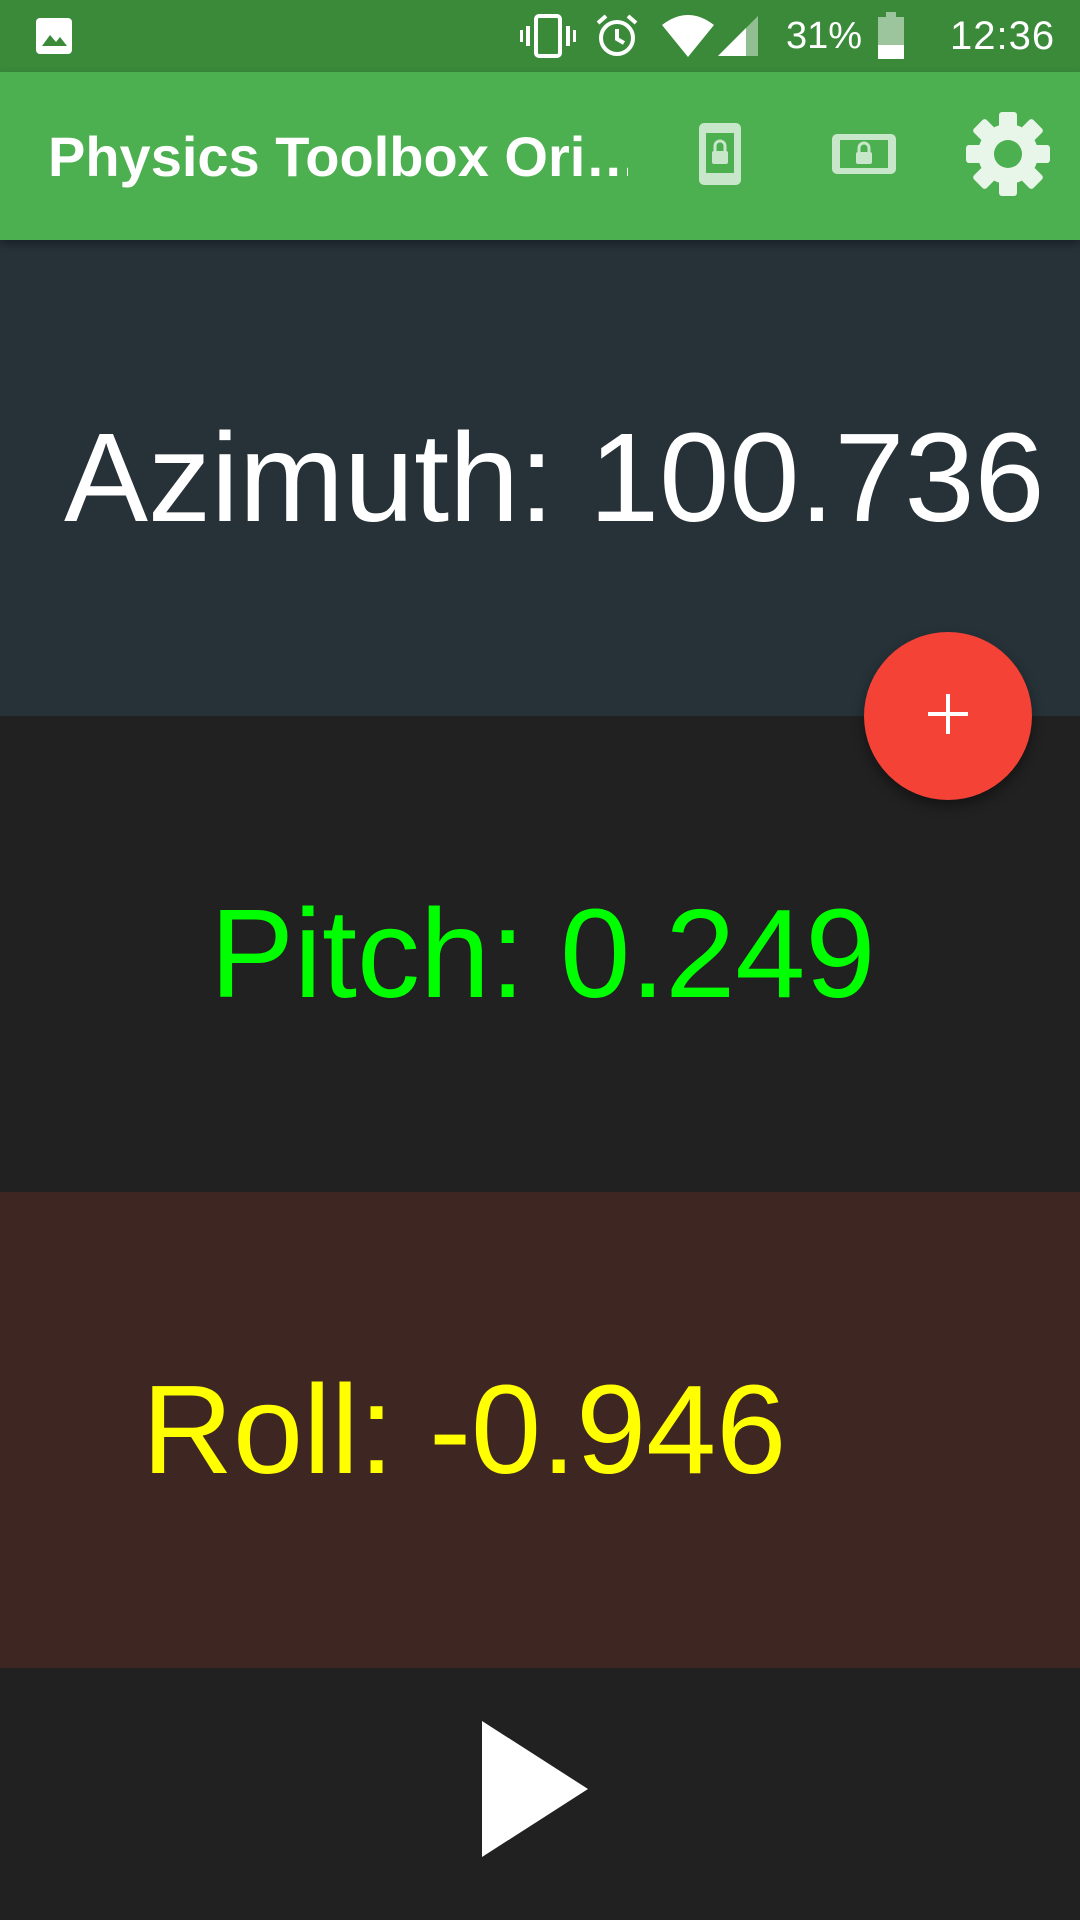 This screenshot has width=1080, height=1920. What do you see at coordinates (1003, 35) in the screenshot?
I see `status-time: 12:36` at bounding box center [1003, 35].